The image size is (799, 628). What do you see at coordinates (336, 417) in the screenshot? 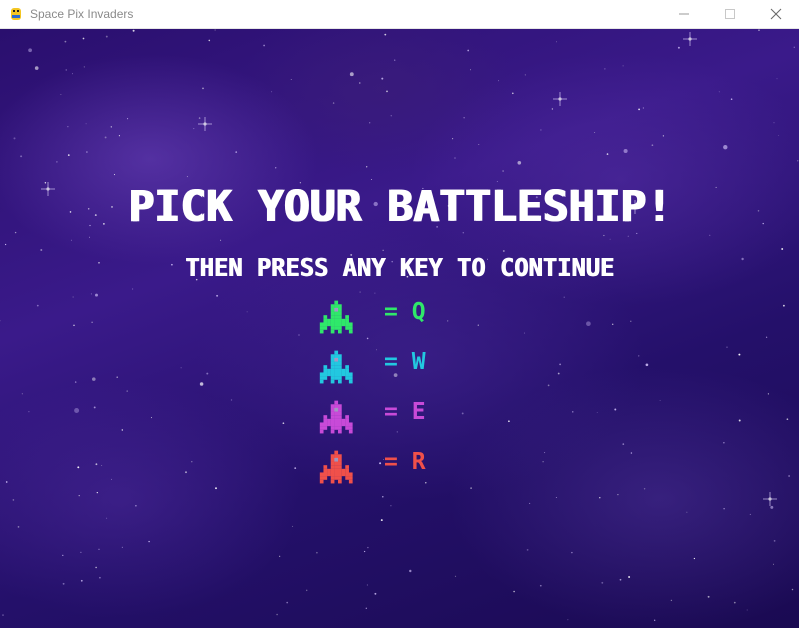
I see `purple-ship-icon` at bounding box center [336, 417].